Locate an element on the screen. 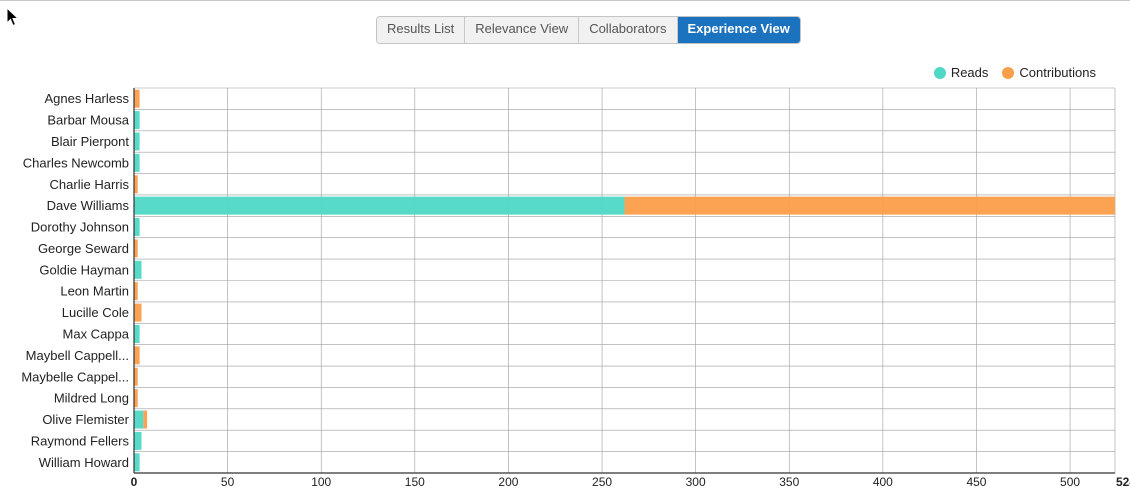 This screenshot has width=1130, height=488. y-axis-label: Dave Williams is located at coordinates (88, 205).